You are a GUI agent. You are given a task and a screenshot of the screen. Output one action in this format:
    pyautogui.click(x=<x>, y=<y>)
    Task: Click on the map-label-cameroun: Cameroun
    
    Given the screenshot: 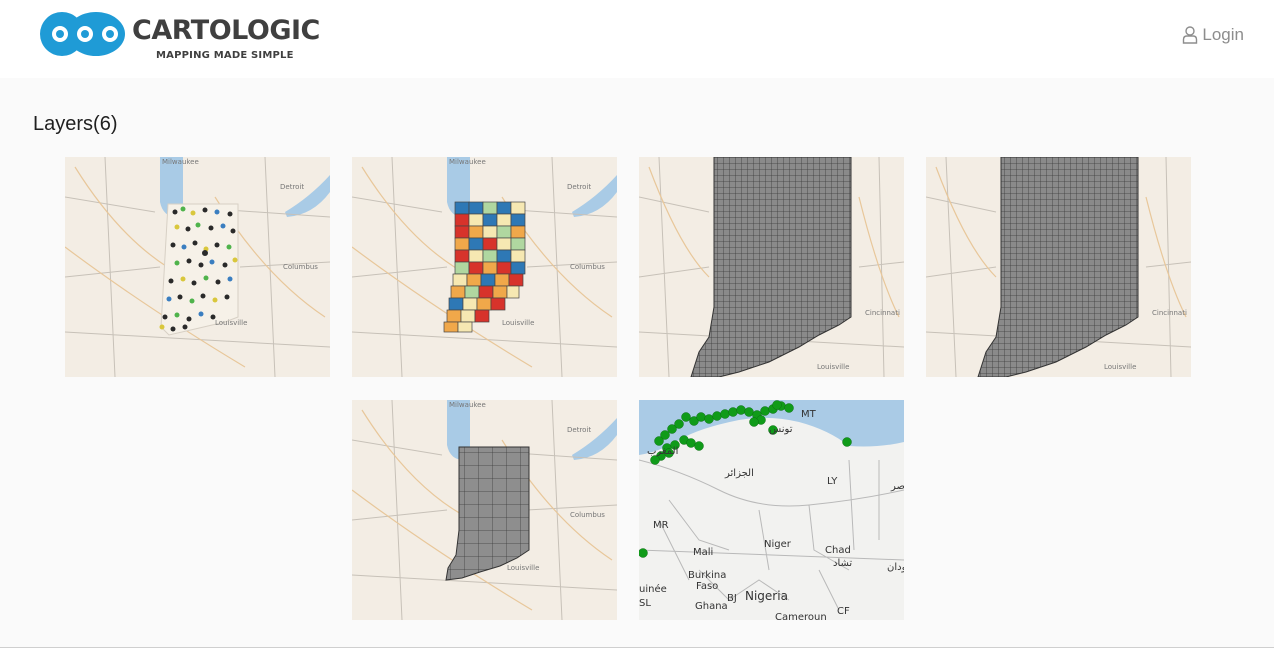 What is the action you would take?
    pyautogui.click(x=801, y=616)
    